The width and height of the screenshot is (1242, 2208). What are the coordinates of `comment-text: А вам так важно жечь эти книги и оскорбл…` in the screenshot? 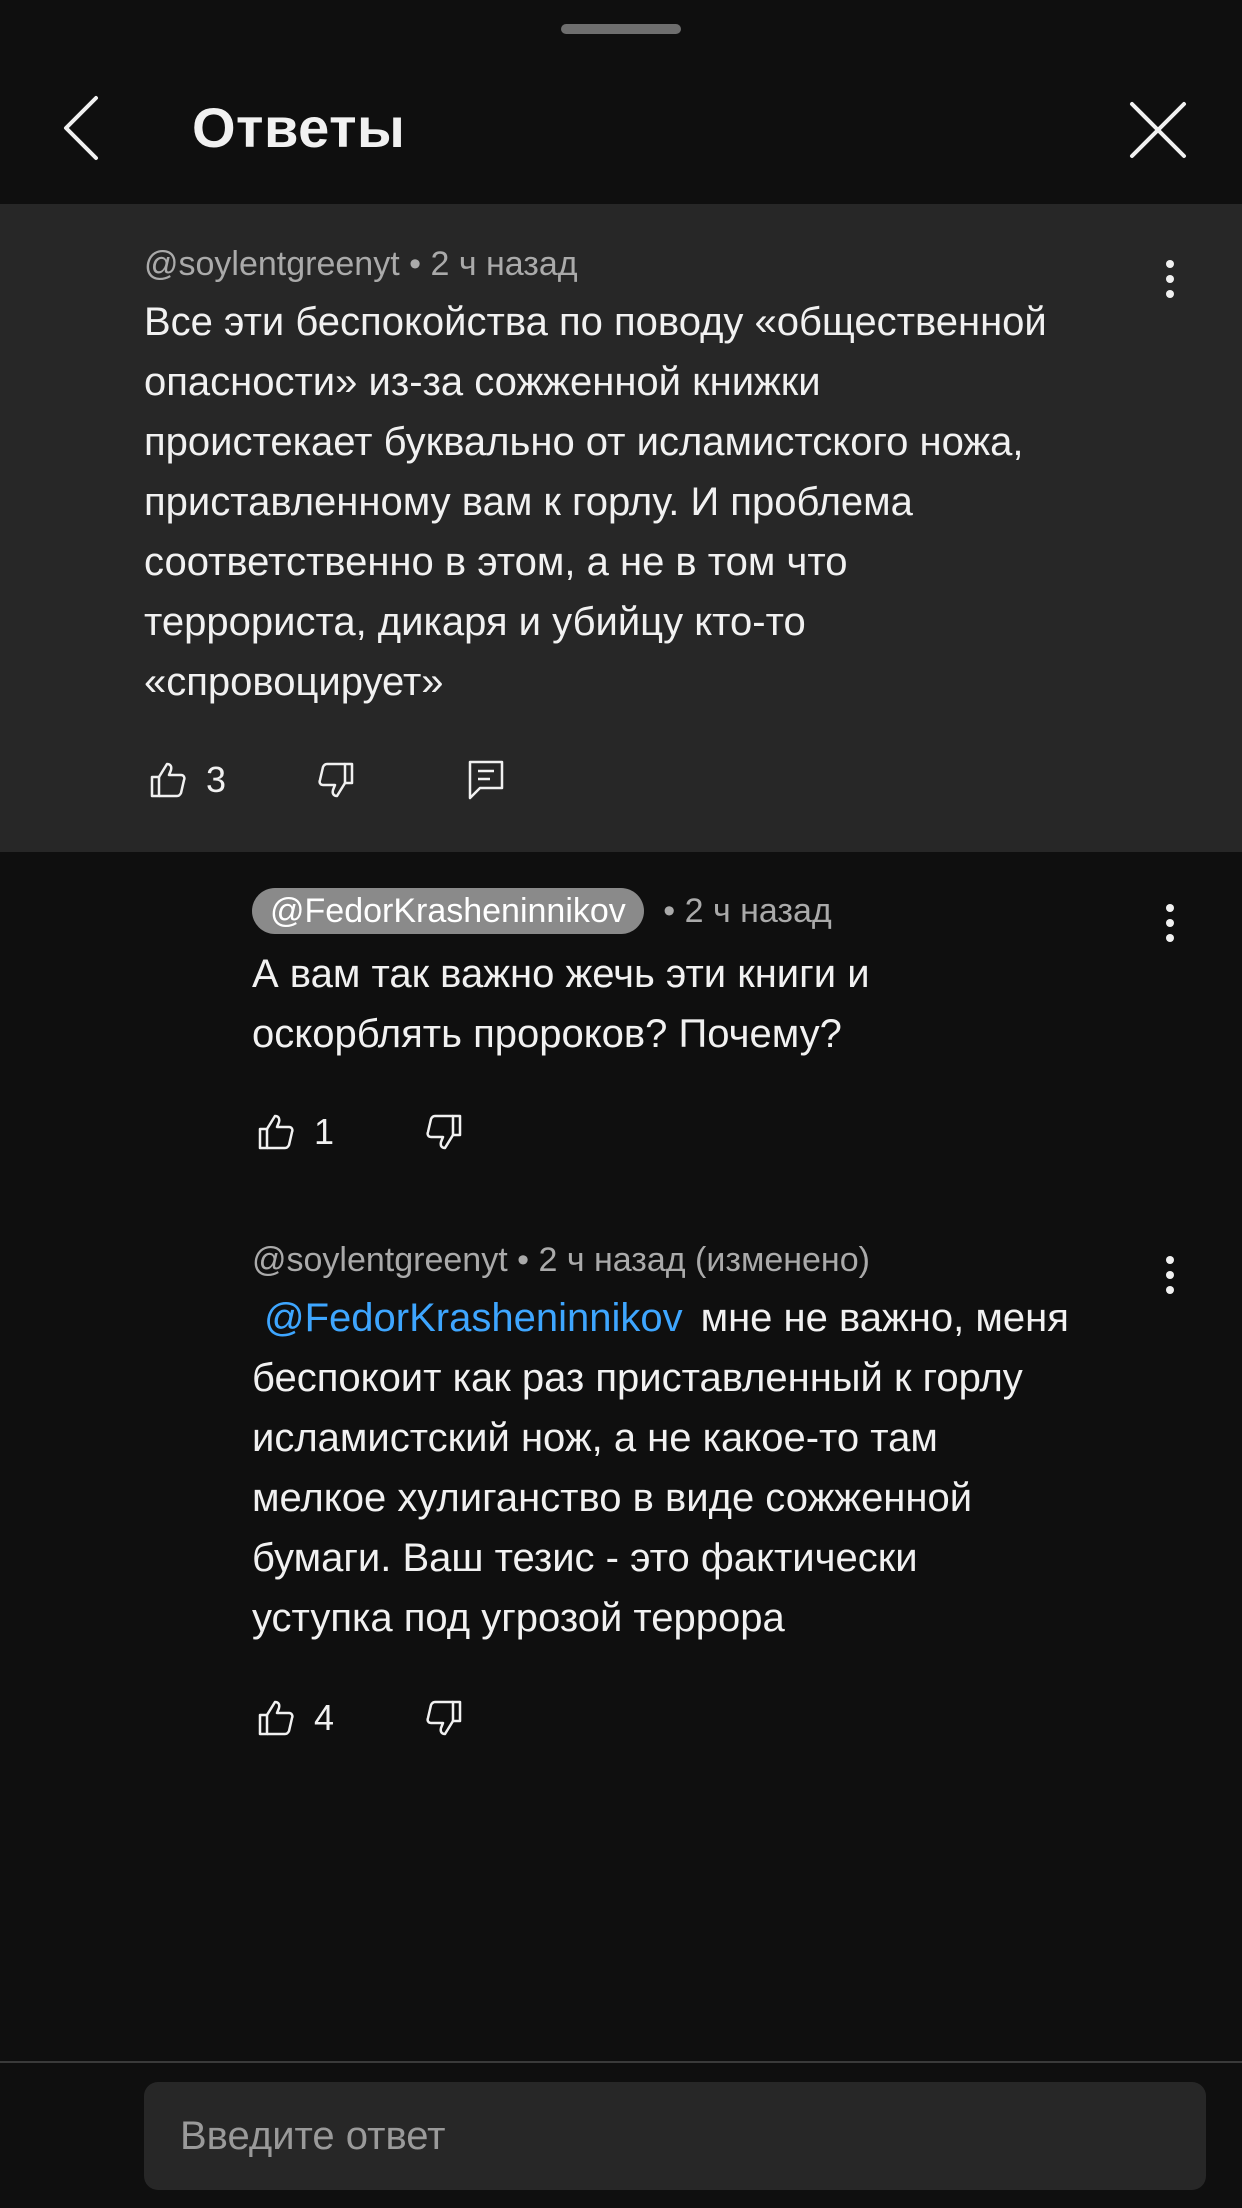 It's located at (712, 1004).